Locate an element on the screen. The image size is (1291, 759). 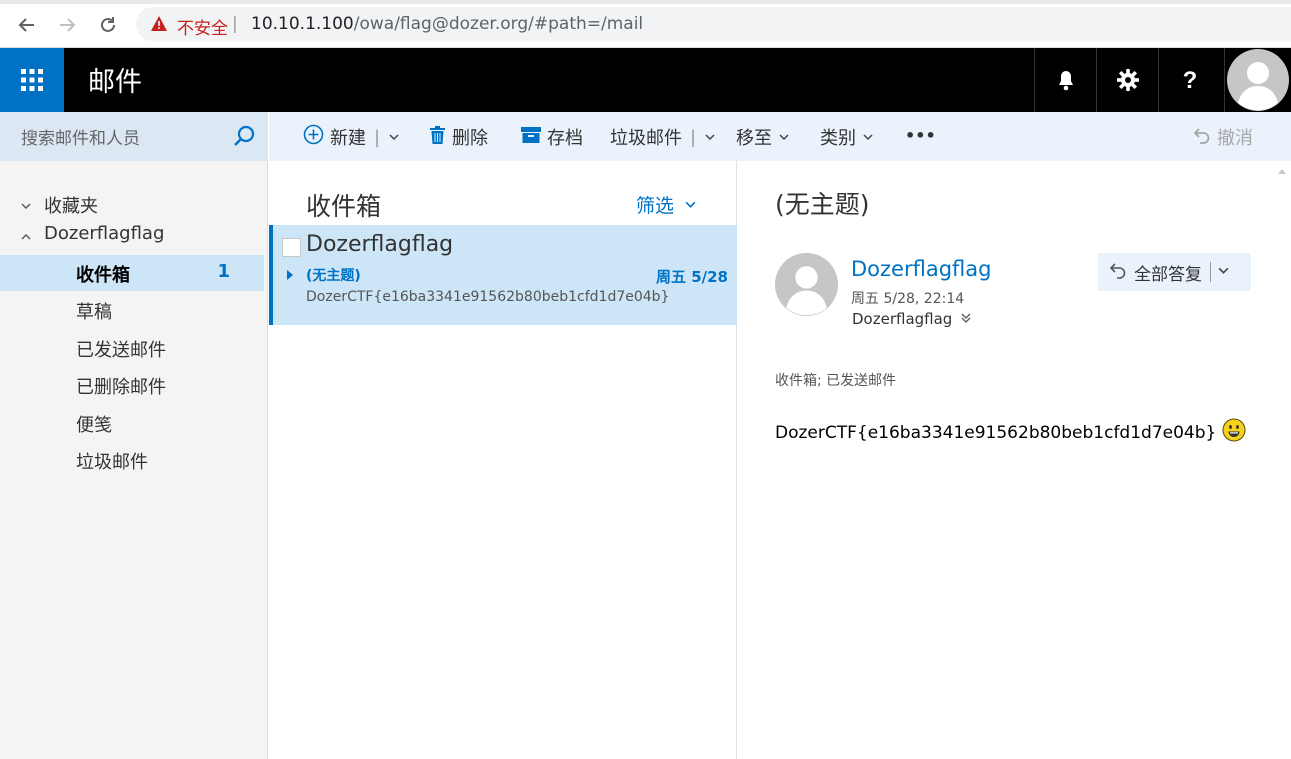
archive-box-icon is located at coordinates (531, 137).